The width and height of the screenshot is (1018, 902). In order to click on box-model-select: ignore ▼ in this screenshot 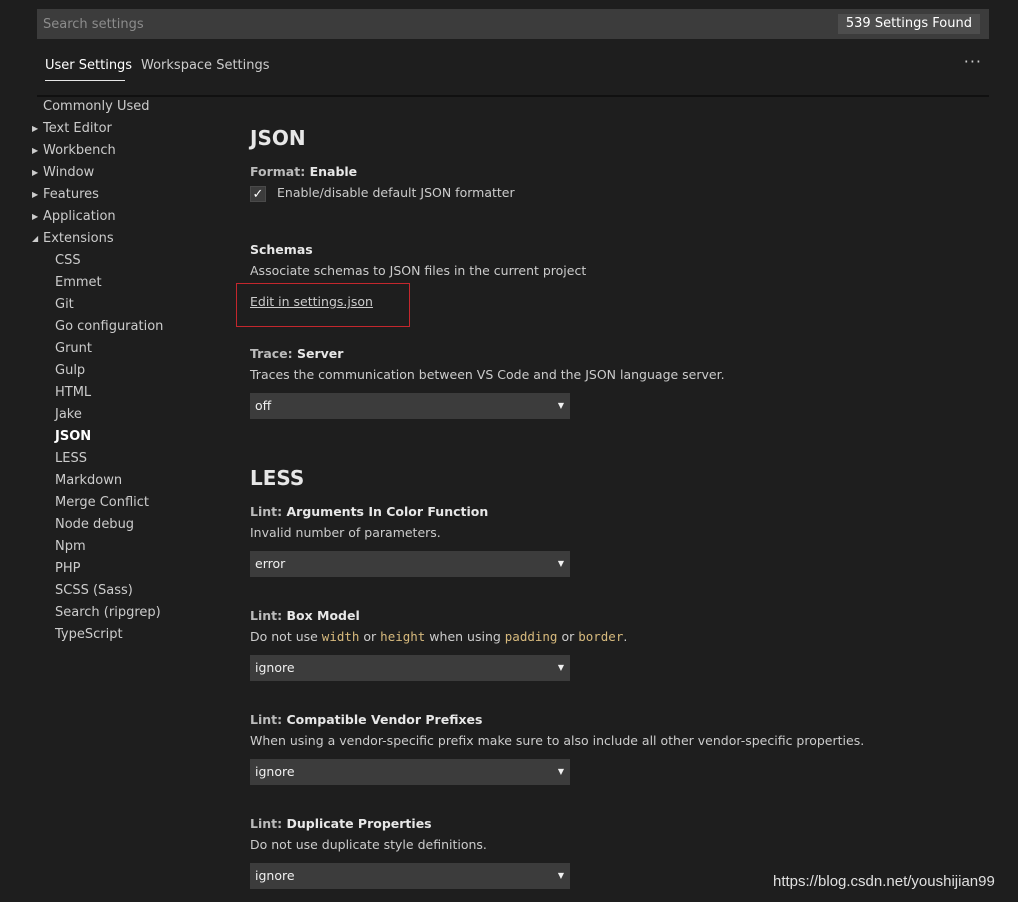, I will do `click(410, 668)`.